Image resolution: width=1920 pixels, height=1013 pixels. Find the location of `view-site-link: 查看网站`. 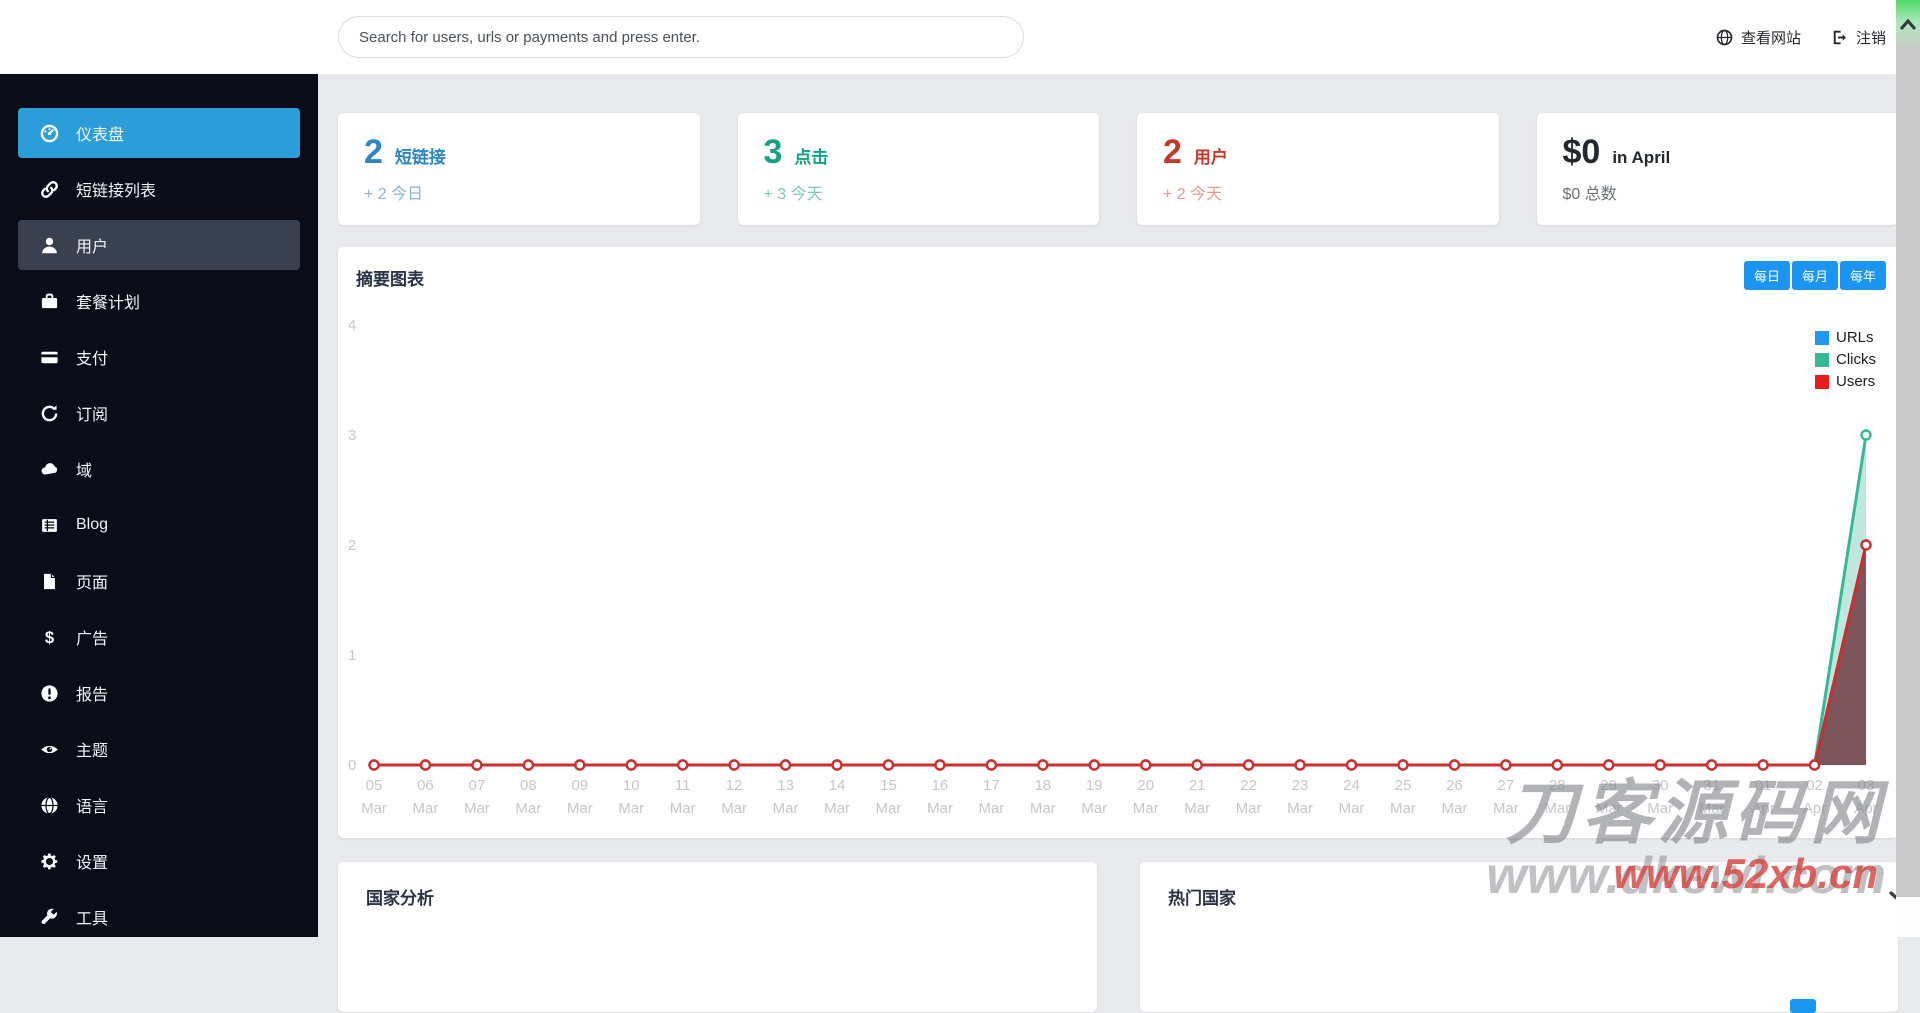

view-site-link: 查看网站 is located at coordinates (1758, 37).